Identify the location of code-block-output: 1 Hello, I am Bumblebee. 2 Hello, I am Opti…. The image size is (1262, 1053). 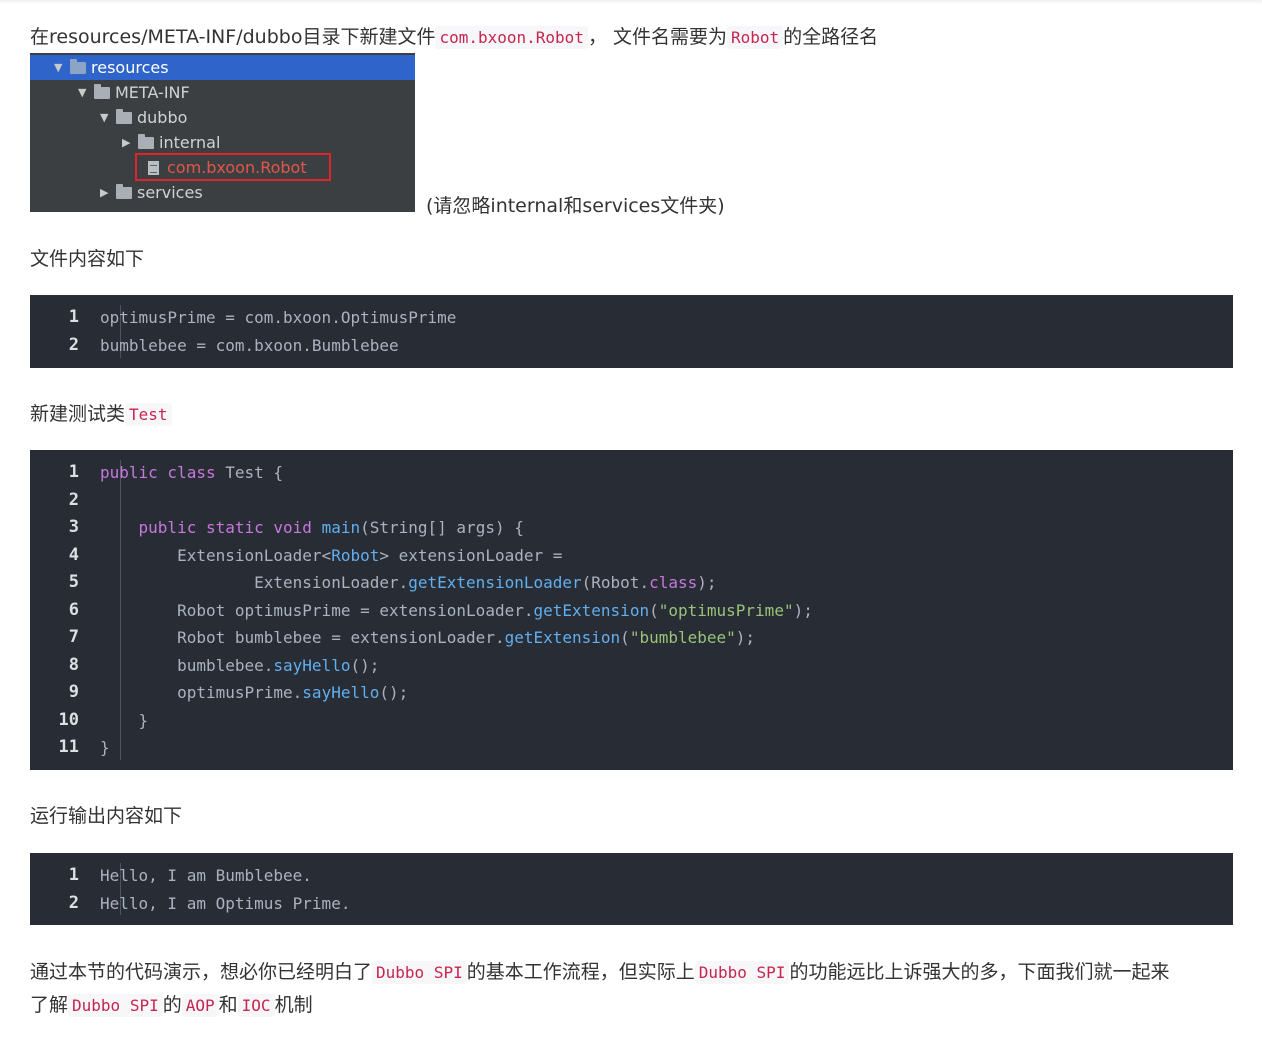
(631, 889).